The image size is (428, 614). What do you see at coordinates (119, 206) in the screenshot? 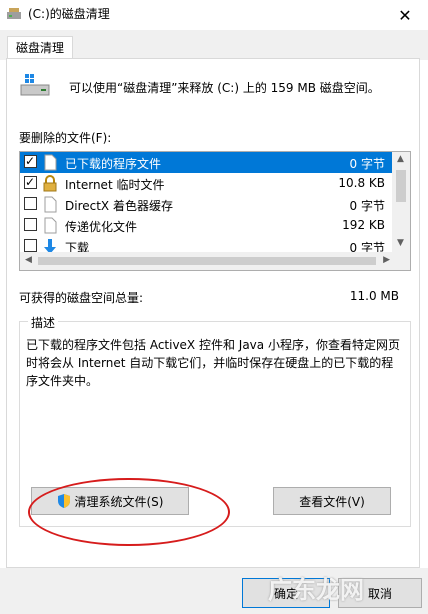
I see `file-name: DirectX 着色器缓存` at bounding box center [119, 206].